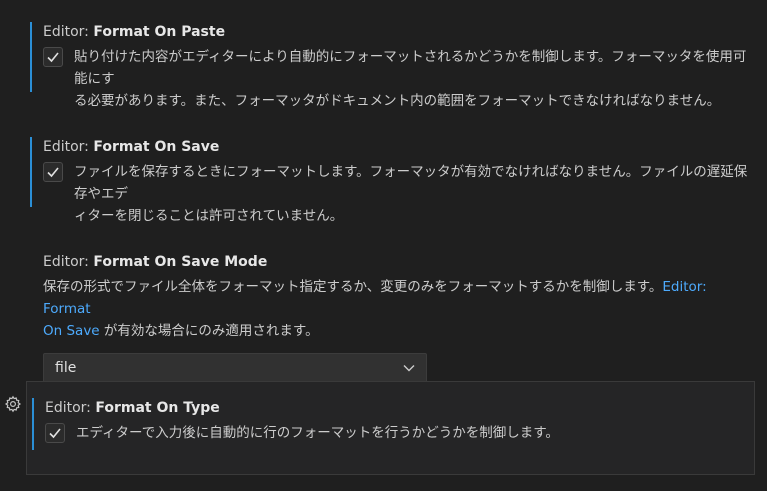  I want to click on description-line: エディターで入力後に自動的に行のフォーマットを行うかどうかを制御します。, so click(317, 433).